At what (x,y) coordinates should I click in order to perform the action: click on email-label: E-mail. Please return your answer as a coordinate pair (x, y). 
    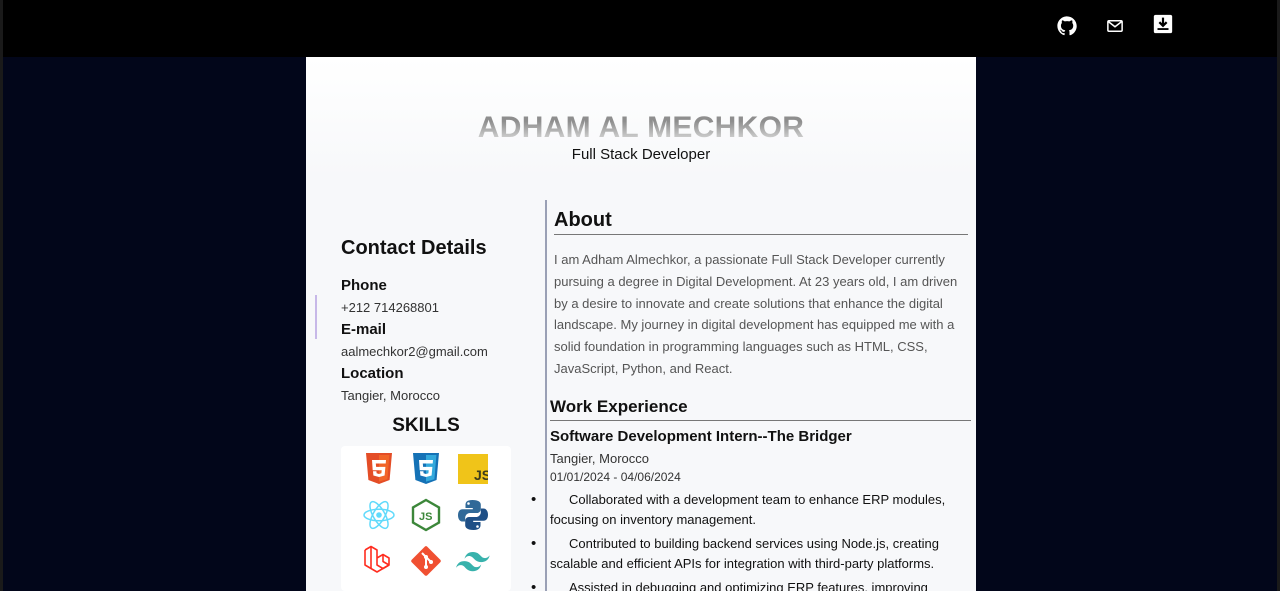
    Looking at the image, I should click on (364, 329).